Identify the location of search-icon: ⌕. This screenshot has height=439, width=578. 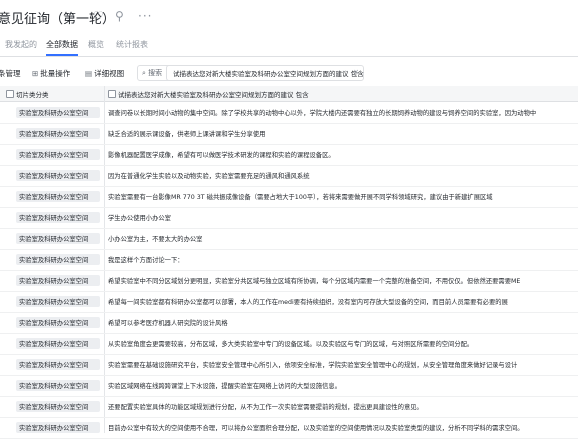
(144, 73).